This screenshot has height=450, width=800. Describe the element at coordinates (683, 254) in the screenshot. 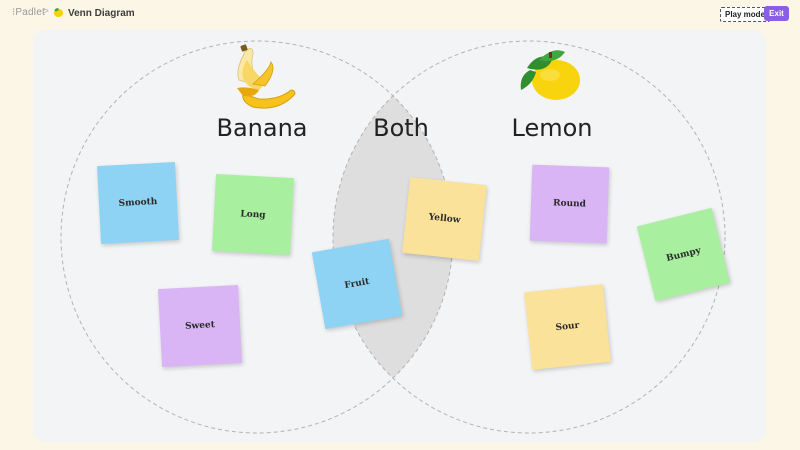

I see `note-text: Bumpy` at that location.